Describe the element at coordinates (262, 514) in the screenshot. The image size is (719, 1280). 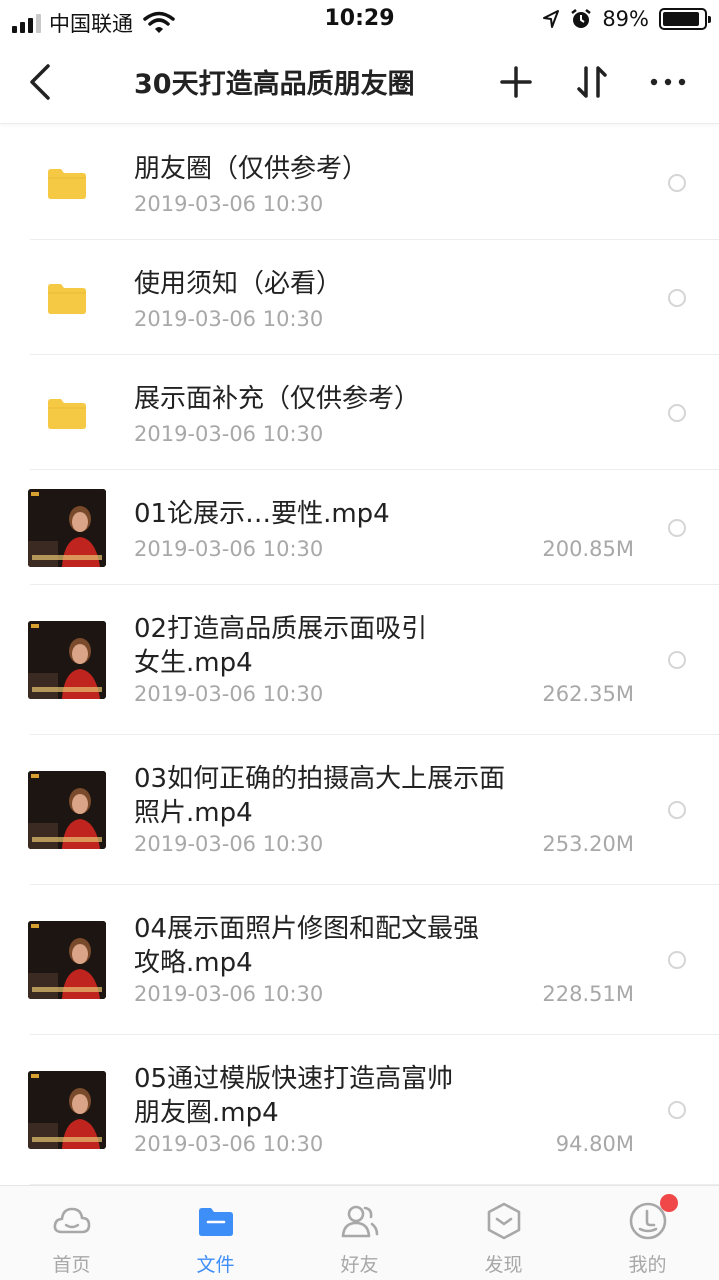
I see `file-name: 01论展示…要性.mp4` at that location.